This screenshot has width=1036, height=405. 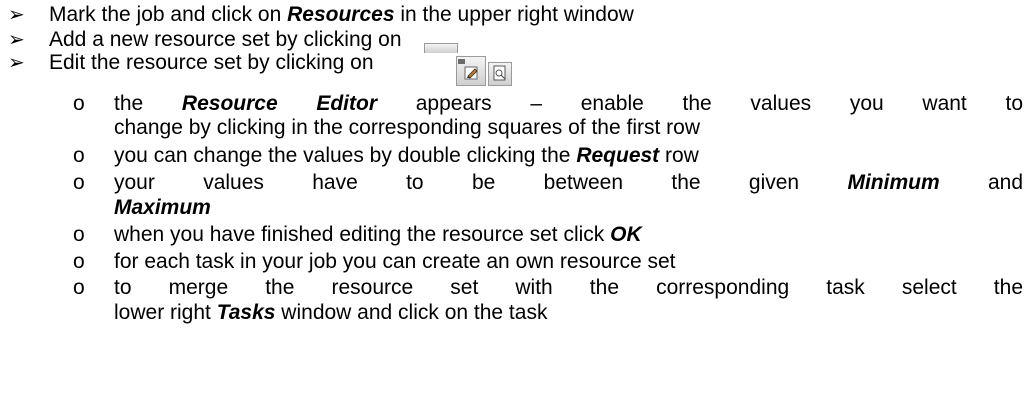 What do you see at coordinates (618, 155) in the screenshot?
I see `request-emphasis: Request` at bounding box center [618, 155].